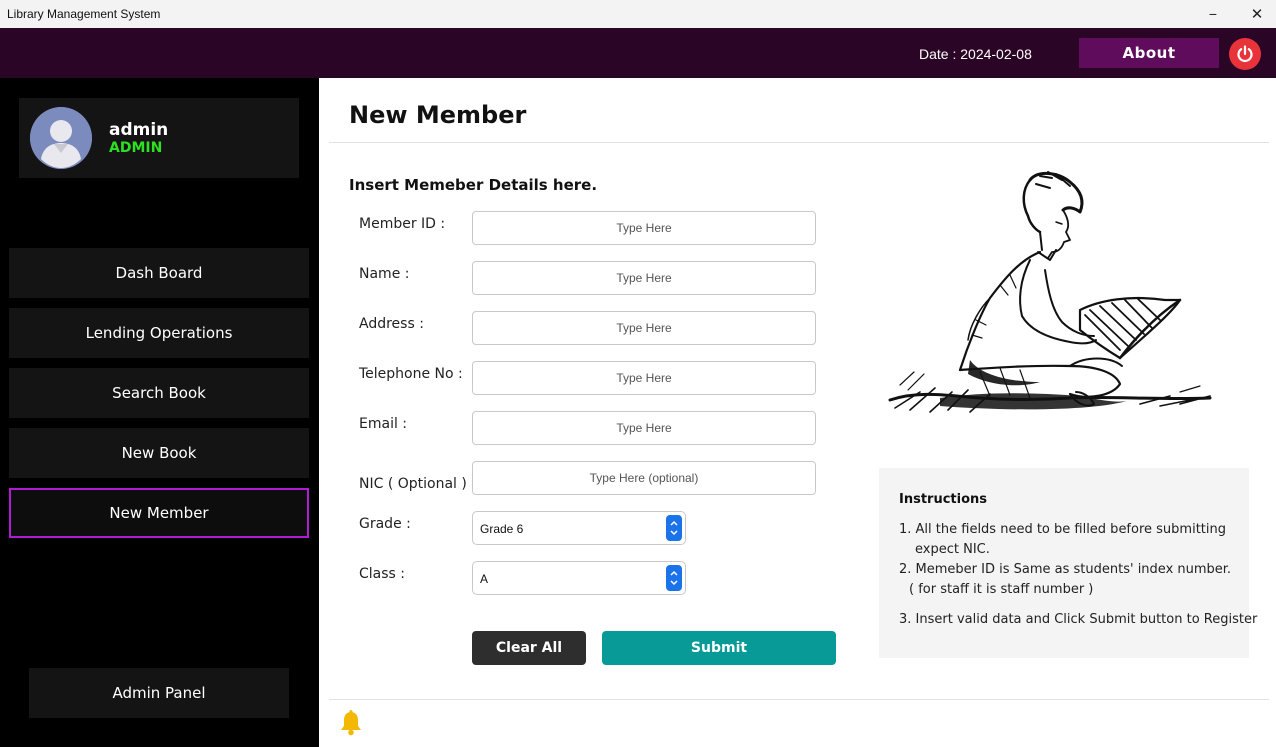 This screenshot has width=1276, height=747. Describe the element at coordinates (139, 130) in the screenshot. I see `profile-username: admin` at that location.